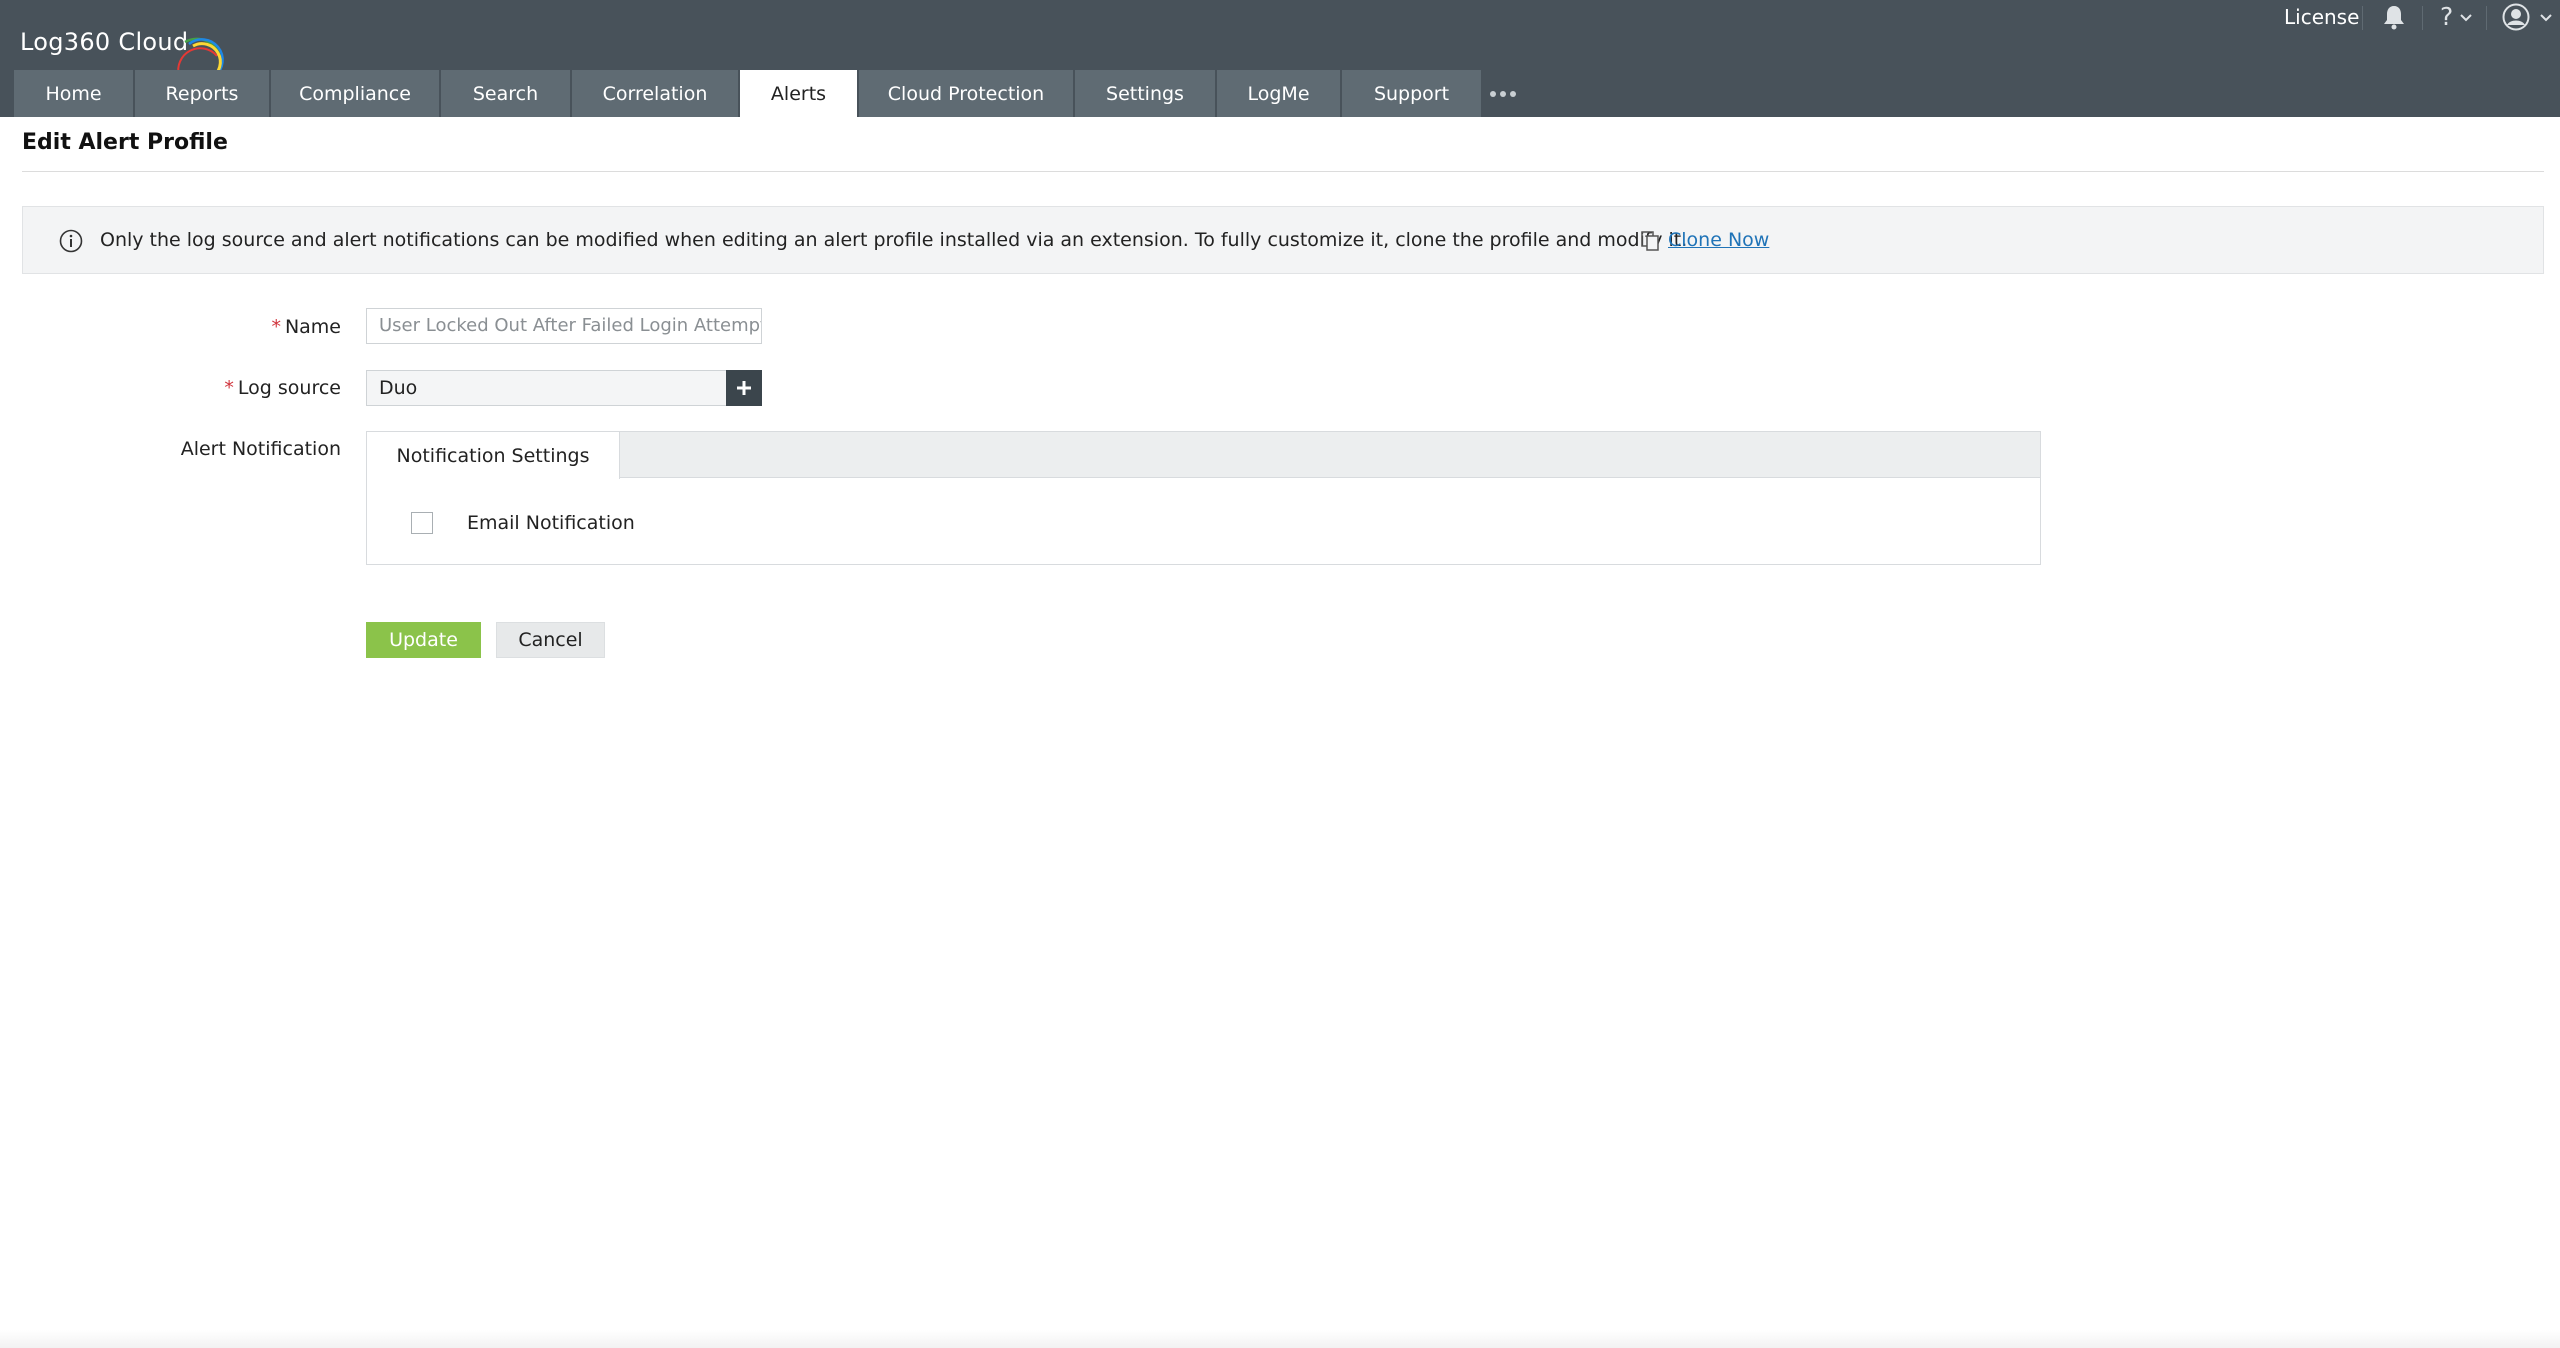 The width and height of the screenshot is (2560, 1348). Describe the element at coordinates (282, 388) in the screenshot. I see `log-source-label: * Log source` at that location.